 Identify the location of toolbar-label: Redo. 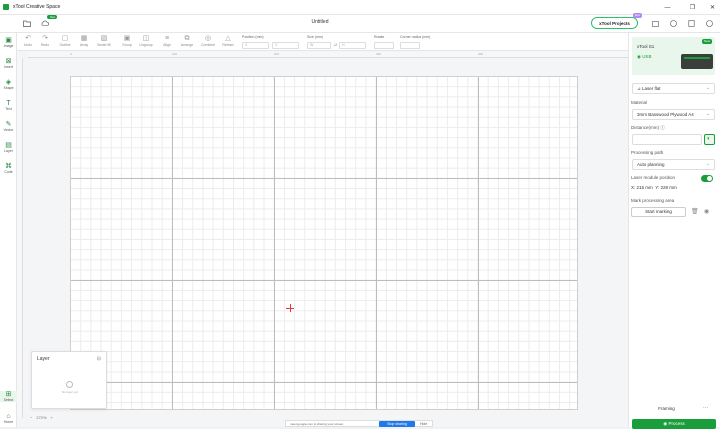
(45, 45).